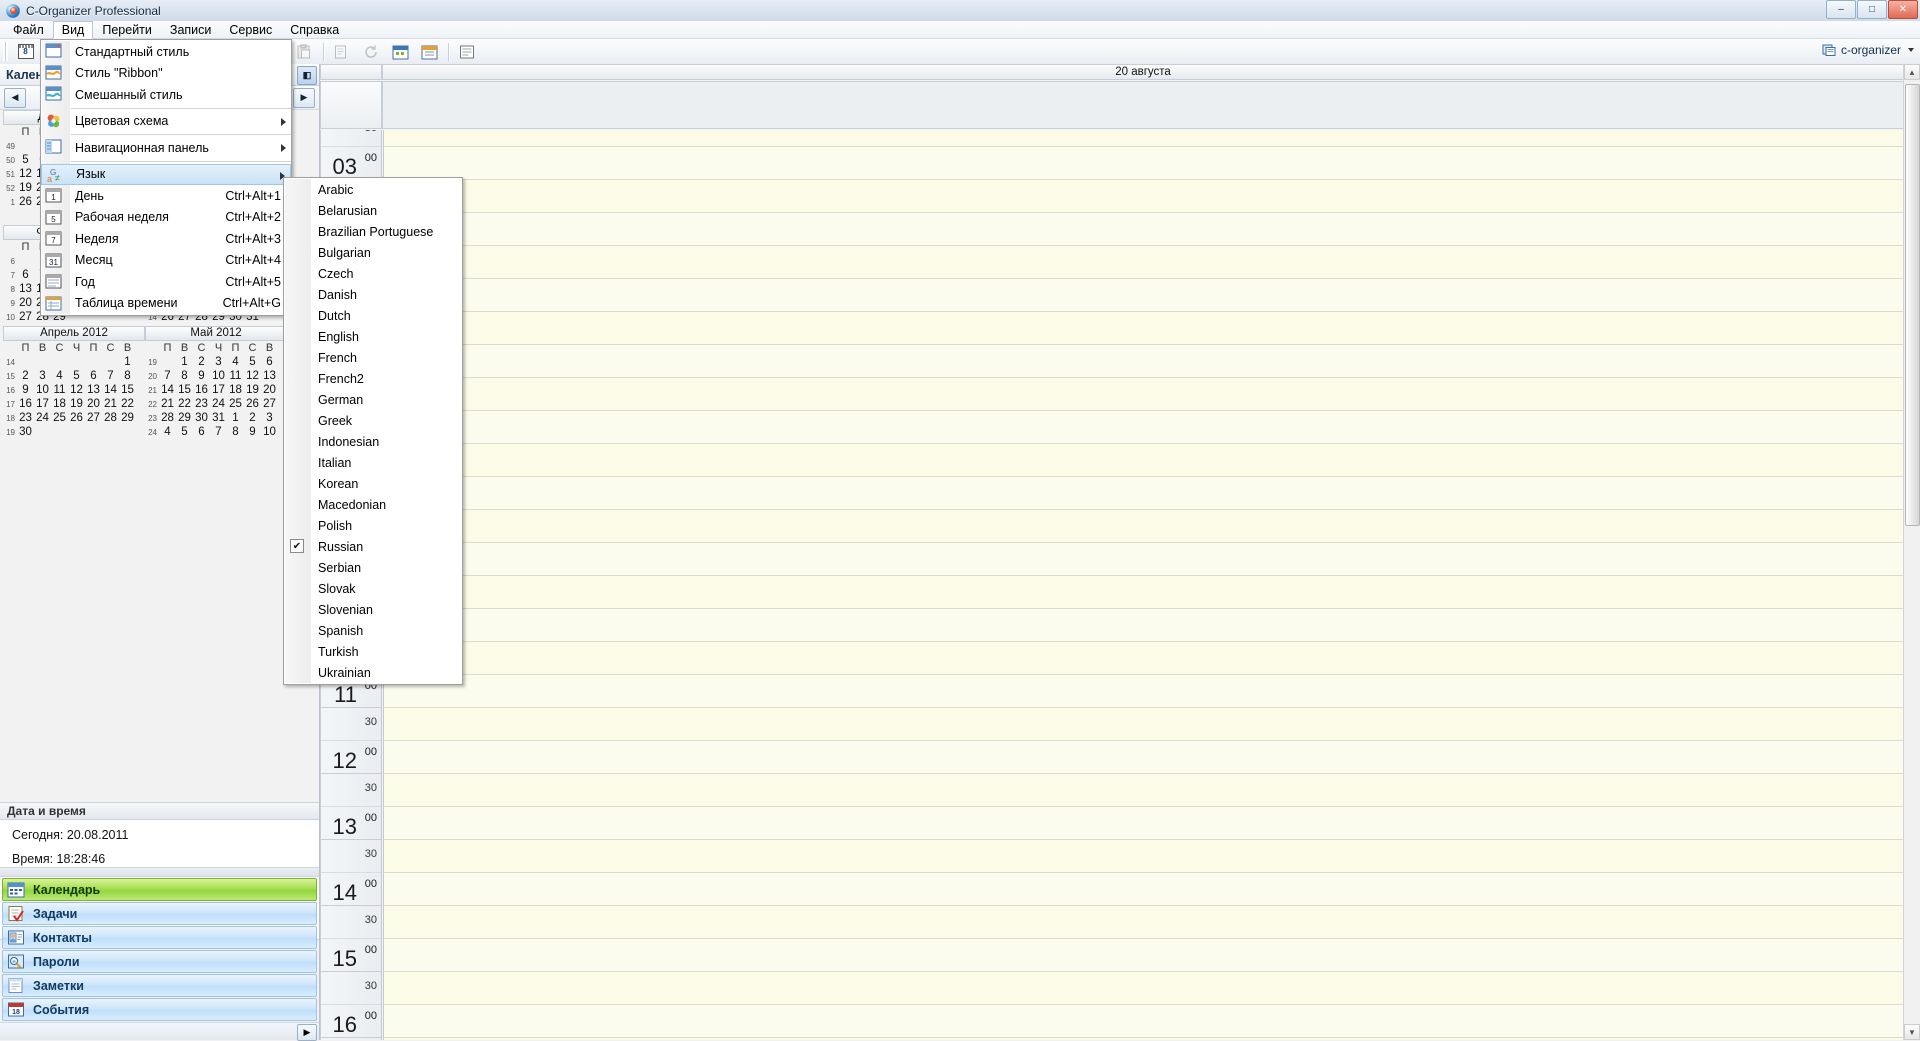 The image size is (1920, 1041). Describe the element at coordinates (1912, 305) in the screenshot. I see `scrollbar-thumb` at that location.